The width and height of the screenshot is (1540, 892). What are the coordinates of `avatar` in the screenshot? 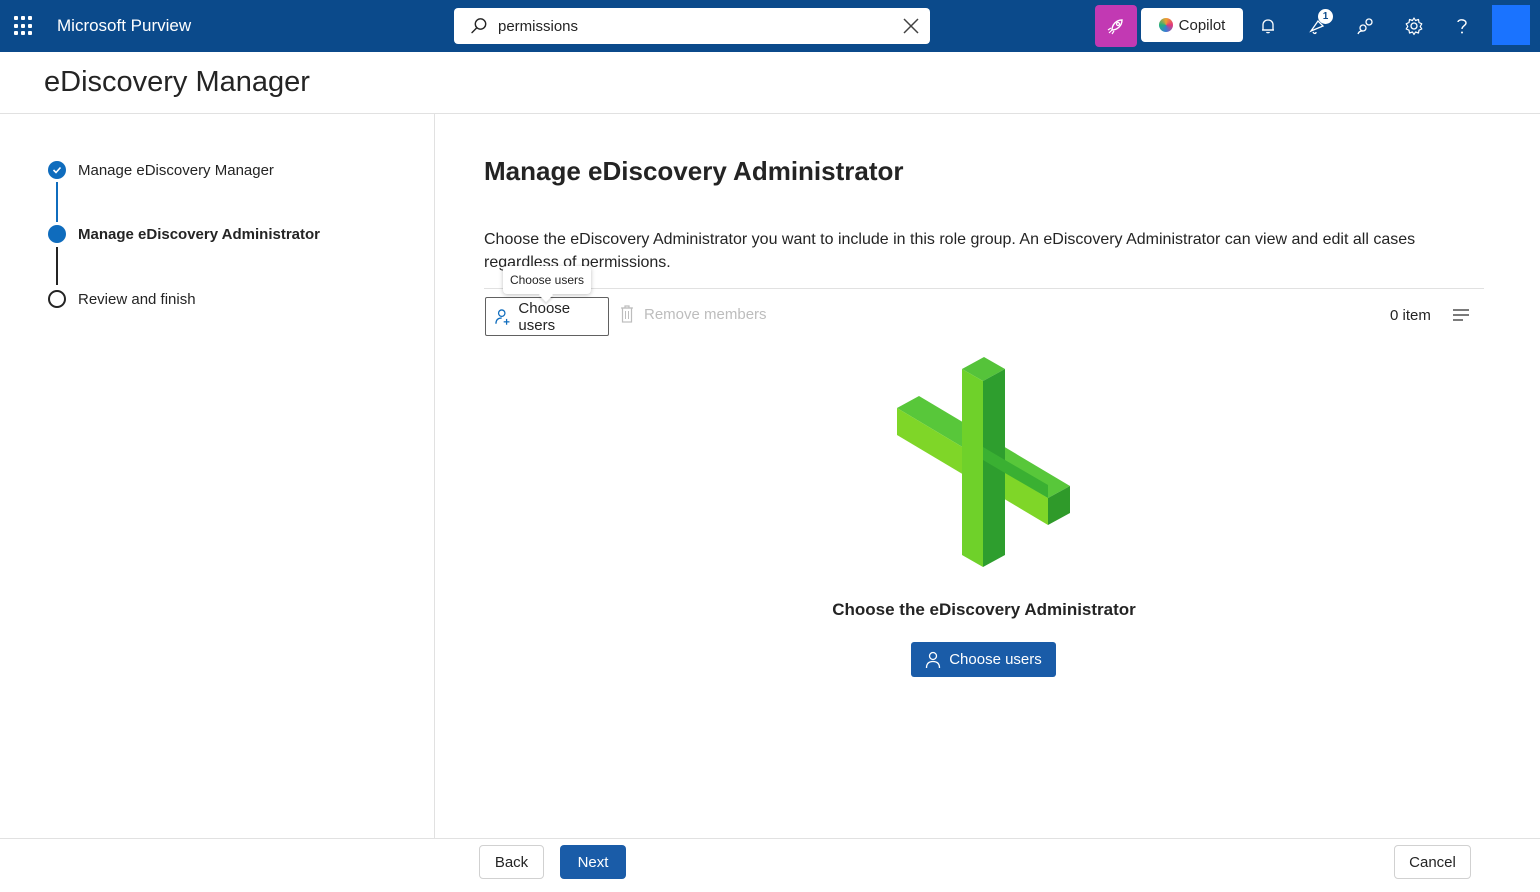 It's located at (1511, 25).